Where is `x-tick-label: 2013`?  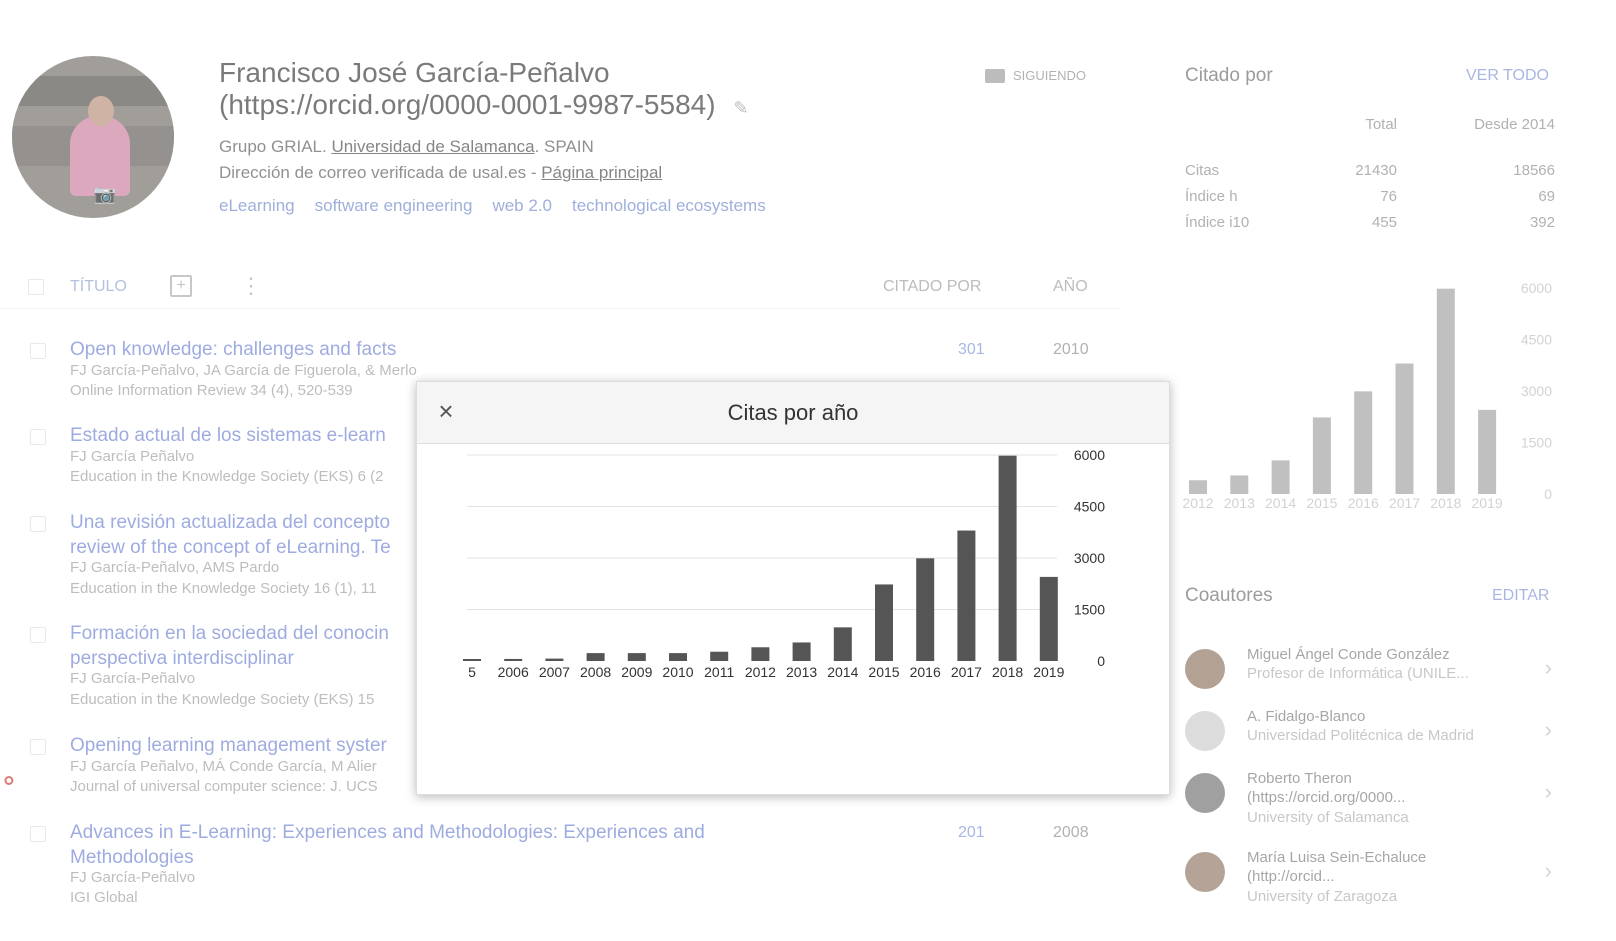 x-tick-label: 2013 is located at coordinates (801, 672).